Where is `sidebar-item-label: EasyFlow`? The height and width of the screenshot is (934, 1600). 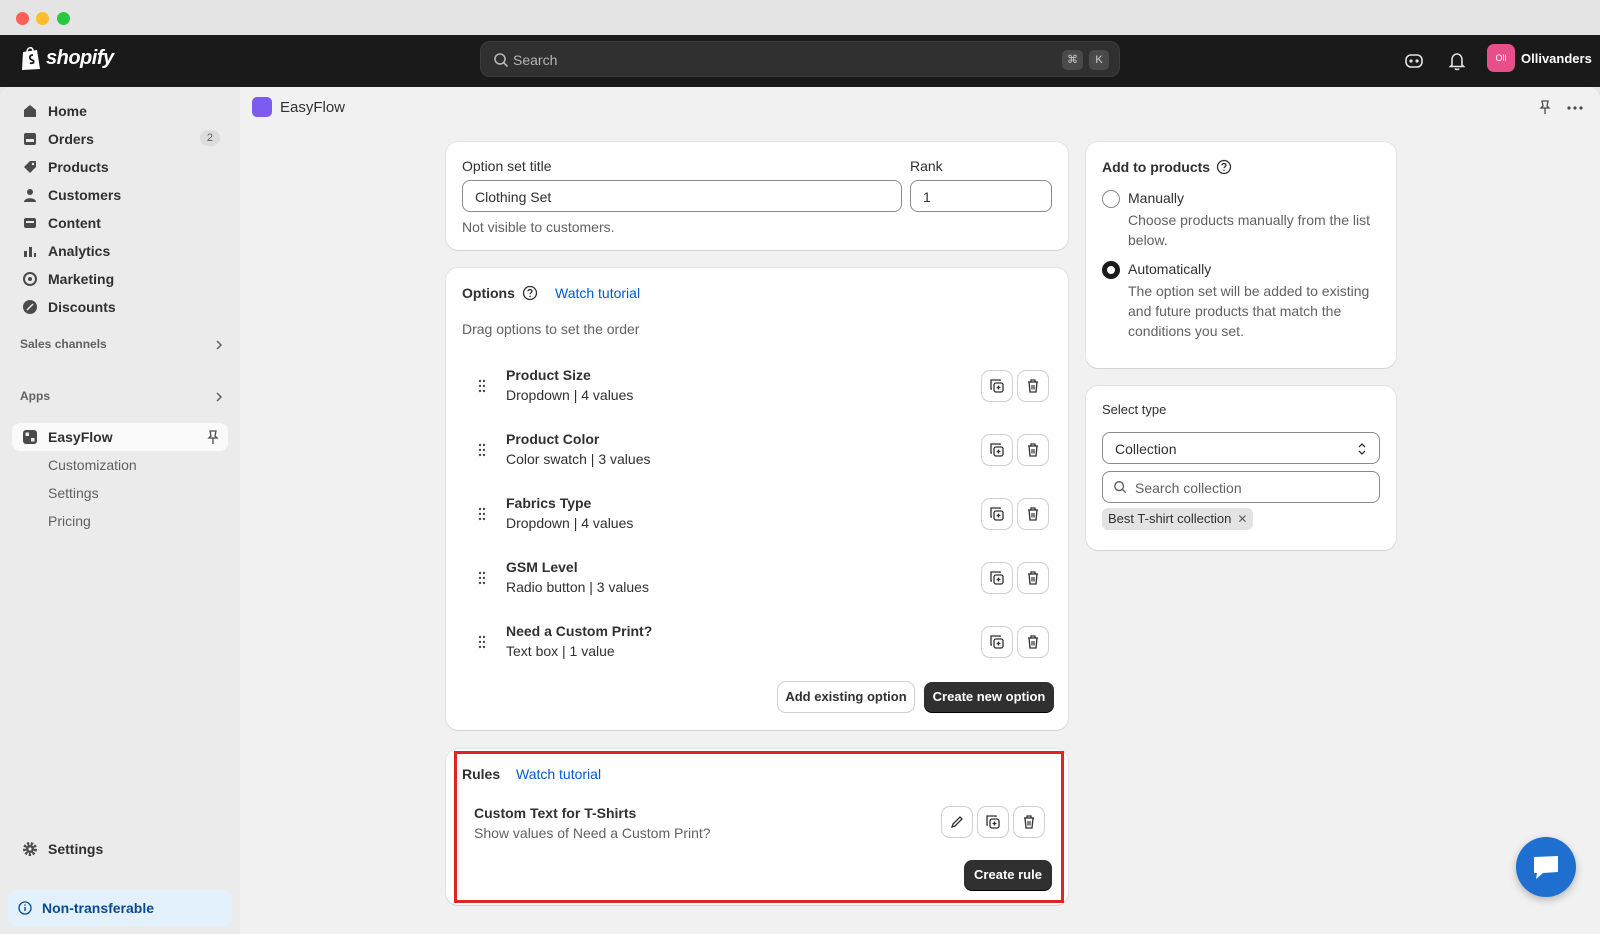 sidebar-item-label: EasyFlow is located at coordinates (80, 437).